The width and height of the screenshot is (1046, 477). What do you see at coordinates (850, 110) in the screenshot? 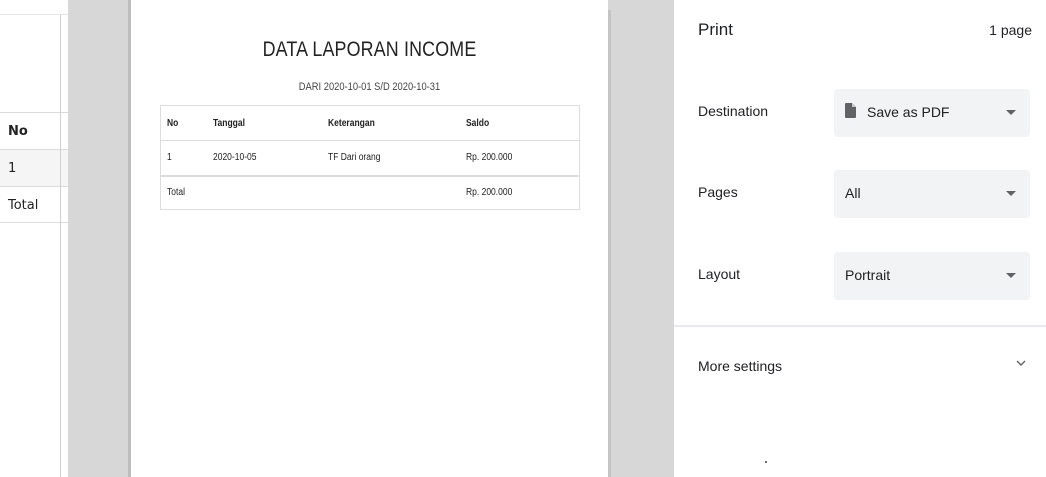
I see `file-icon` at bounding box center [850, 110].